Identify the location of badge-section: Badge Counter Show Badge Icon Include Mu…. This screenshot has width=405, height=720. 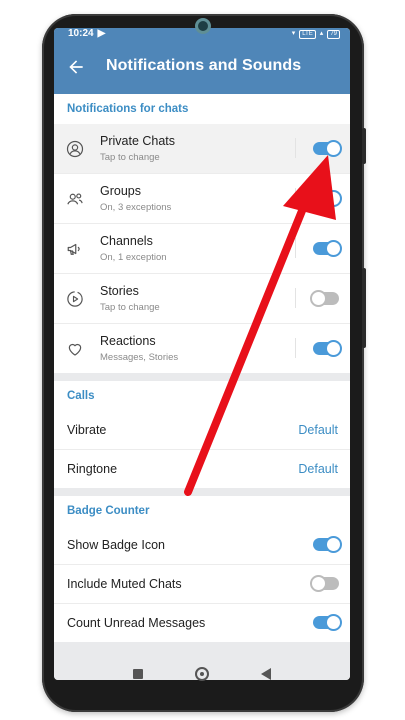
(202, 569).